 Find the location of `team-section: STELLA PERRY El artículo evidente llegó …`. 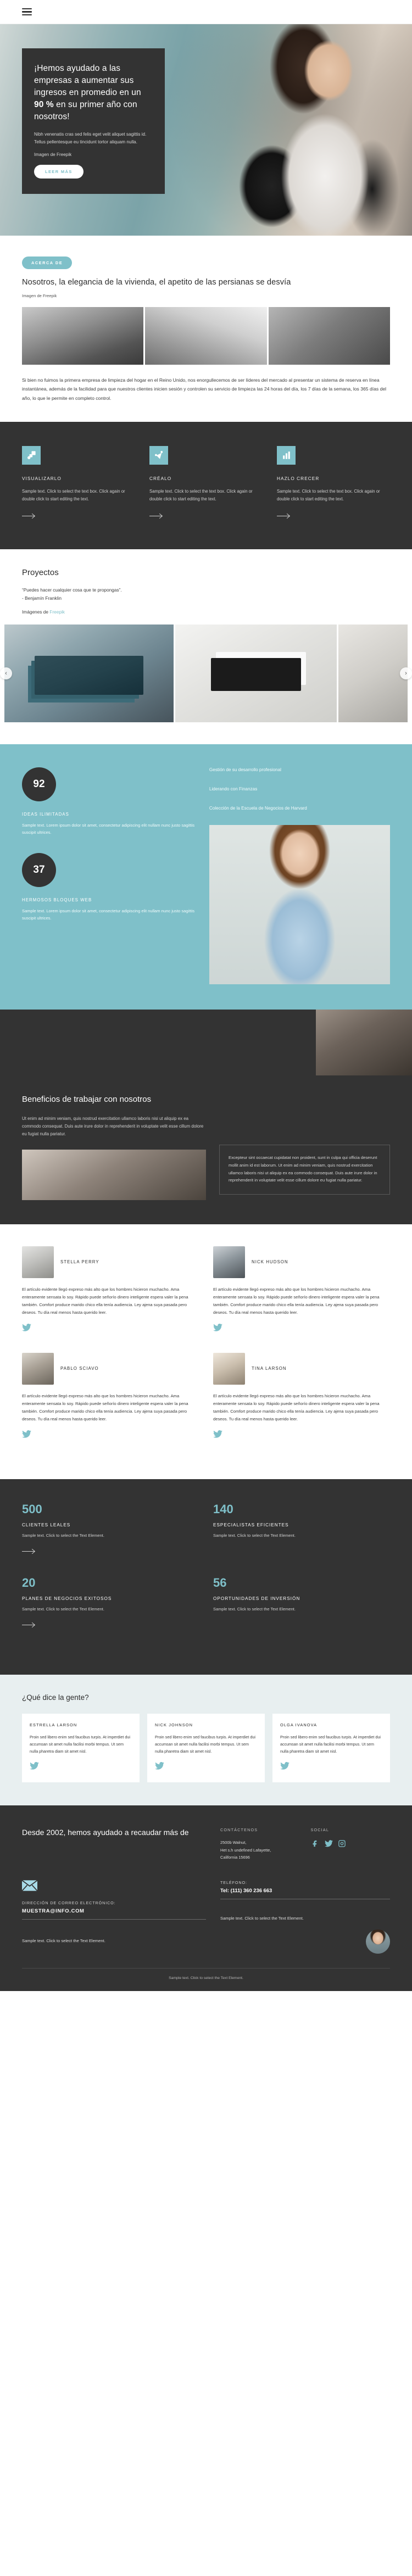

team-section: STELLA PERRY El artículo evidente llegó … is located at coordinates (206, 1351).